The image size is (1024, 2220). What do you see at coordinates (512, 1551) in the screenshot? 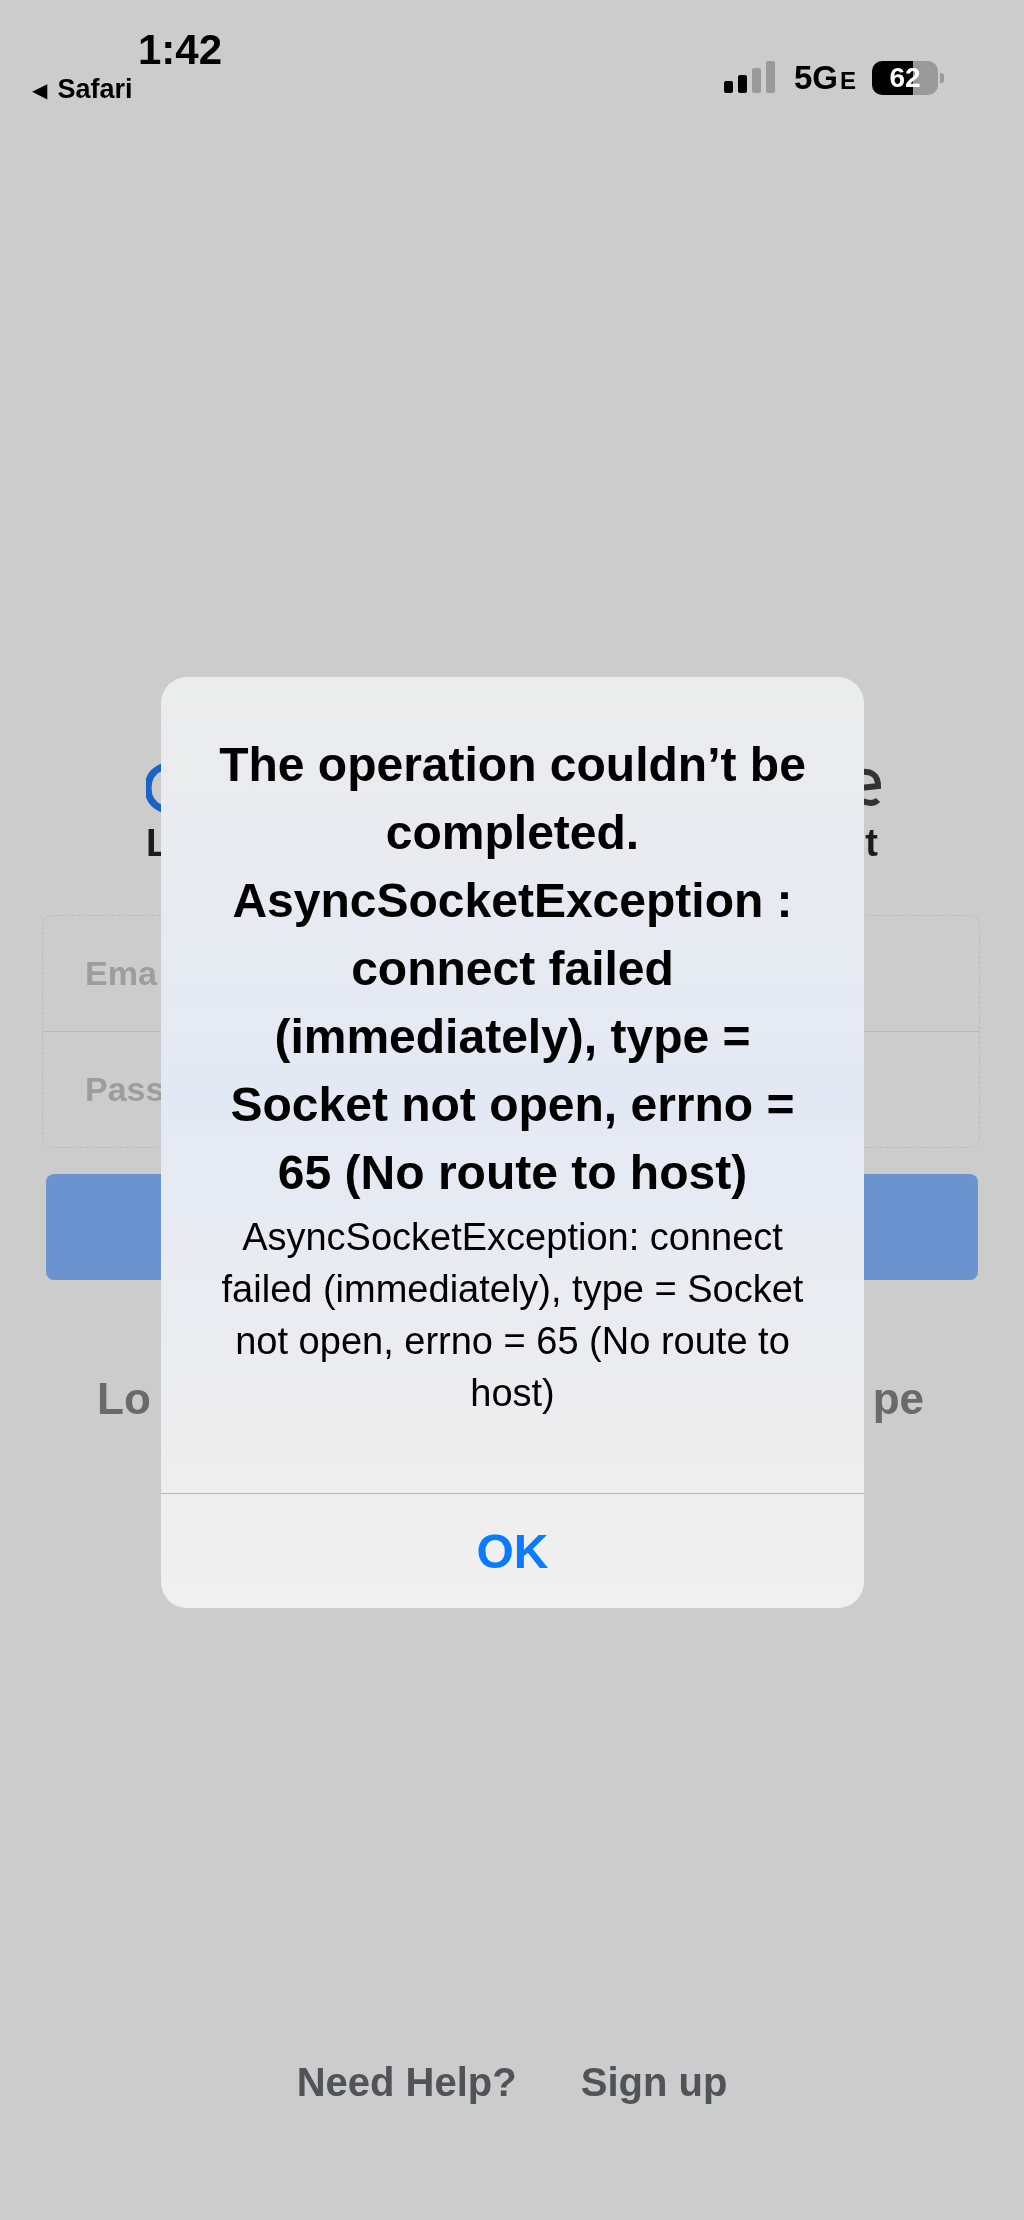
I see `ok-button: OK` at bounding box center [512, 1551].